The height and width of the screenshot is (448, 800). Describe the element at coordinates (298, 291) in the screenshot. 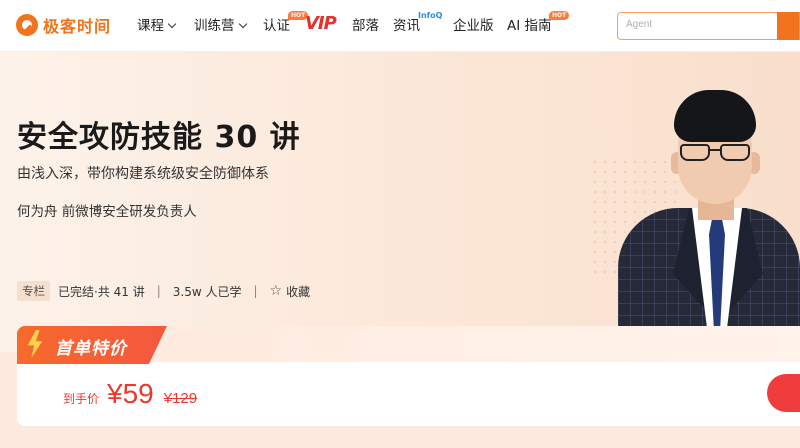

I see `favorite-label: 收藏` at that location.